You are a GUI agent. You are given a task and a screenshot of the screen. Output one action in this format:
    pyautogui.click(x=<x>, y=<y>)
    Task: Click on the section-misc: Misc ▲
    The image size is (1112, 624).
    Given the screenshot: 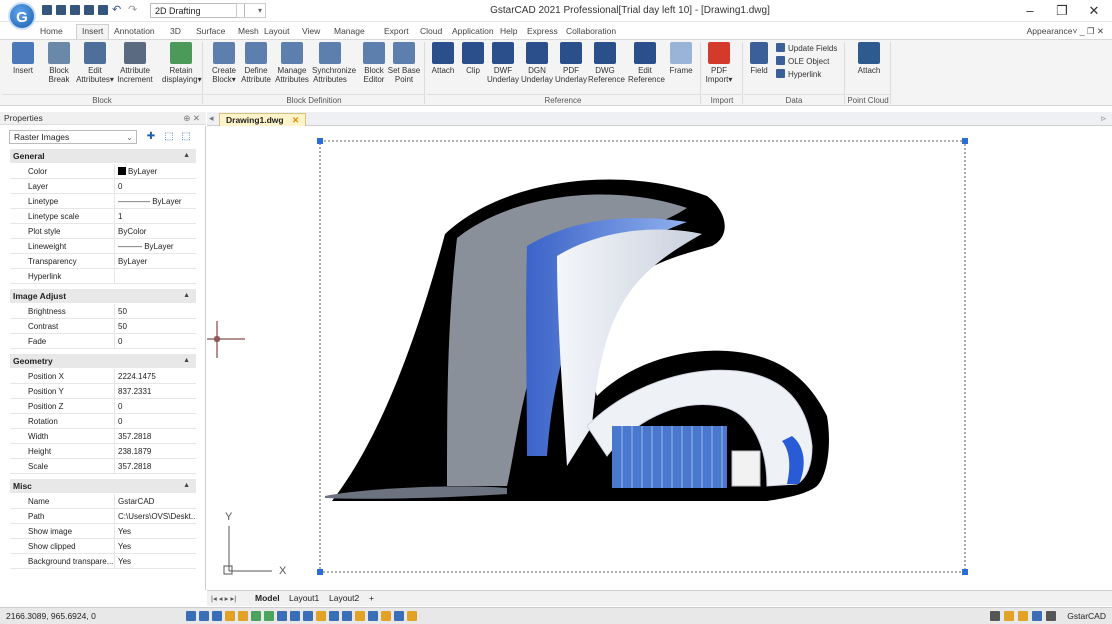 What is the action you would take?
    pyautogui.click(x=103, y=486)
    